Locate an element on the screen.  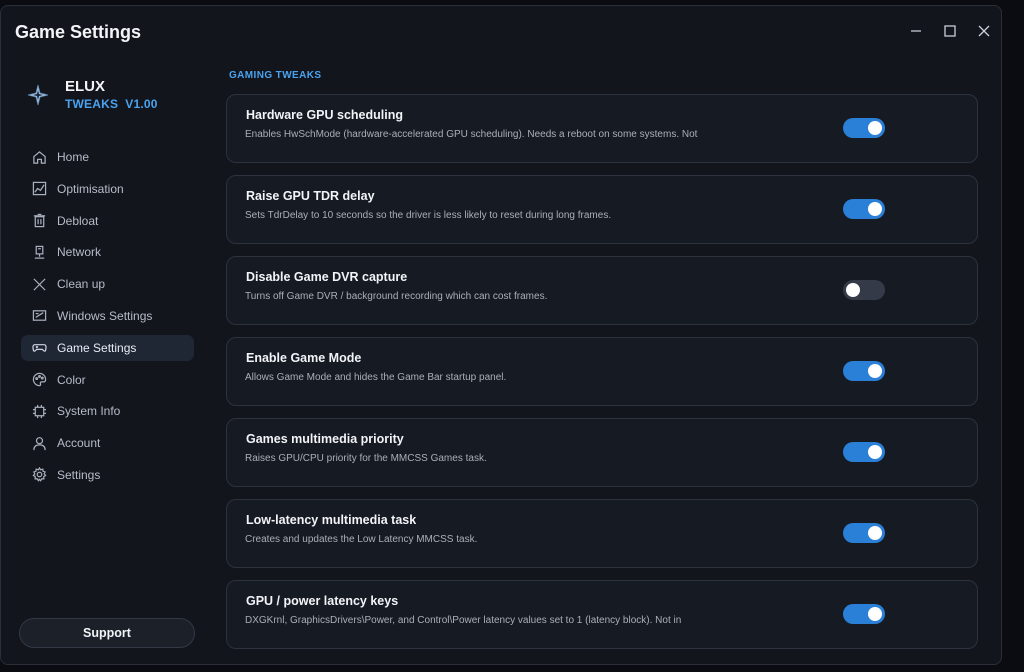
gear-icon is located at coordinates (39, 475).